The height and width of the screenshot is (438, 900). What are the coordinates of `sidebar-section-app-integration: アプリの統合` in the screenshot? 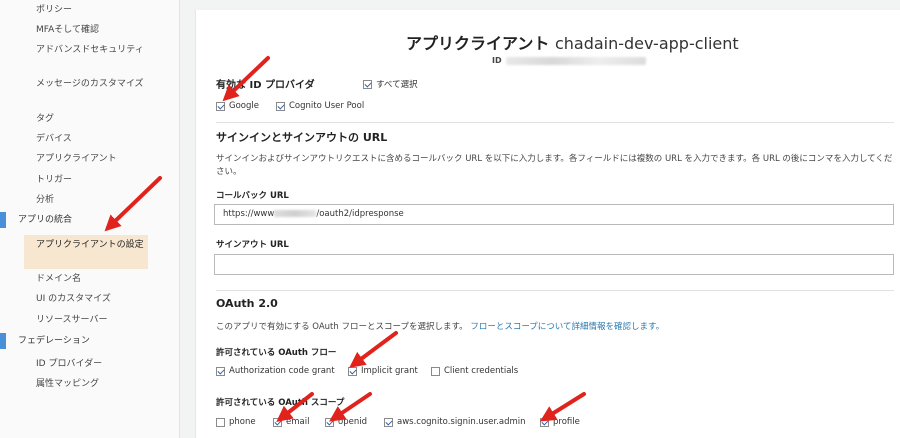 It's located at (84, 220).